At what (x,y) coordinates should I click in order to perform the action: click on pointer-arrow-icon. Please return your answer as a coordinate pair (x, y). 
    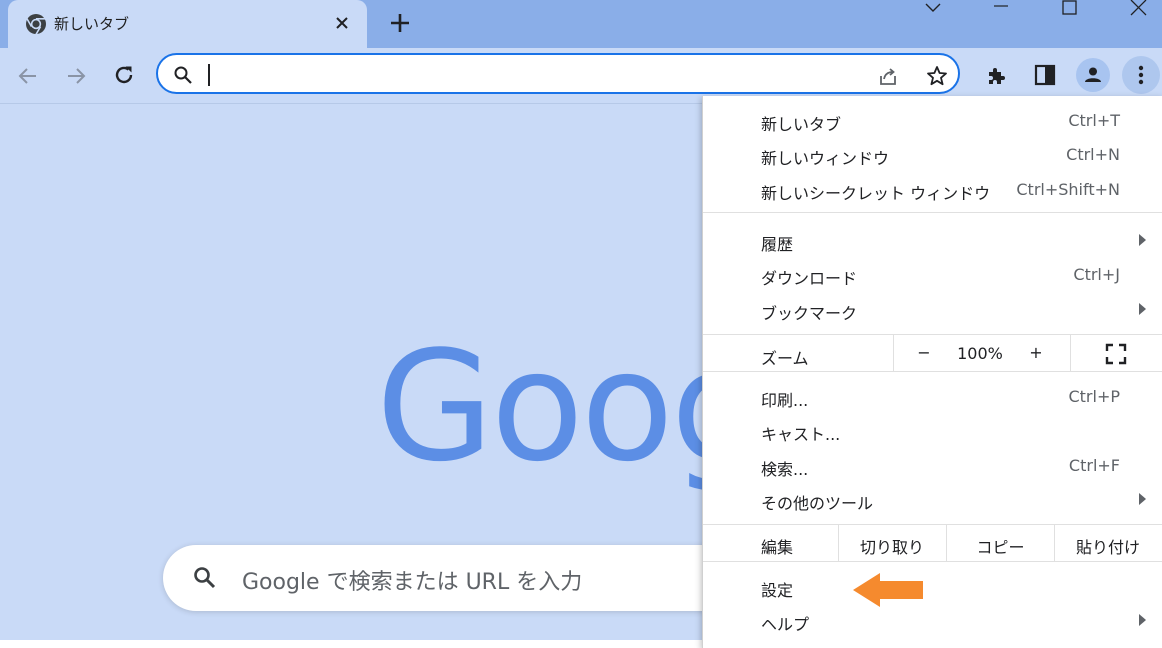
    Looking at the image, I should click on (888, 590).